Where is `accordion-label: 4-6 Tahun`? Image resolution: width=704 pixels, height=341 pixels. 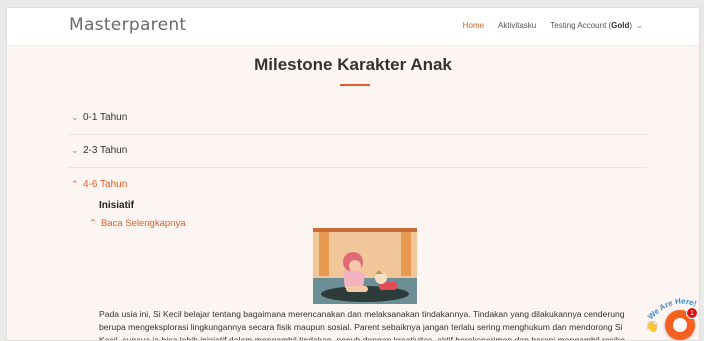
accordion-label: 4-6 Tahun is located at coordinates (105, 184).